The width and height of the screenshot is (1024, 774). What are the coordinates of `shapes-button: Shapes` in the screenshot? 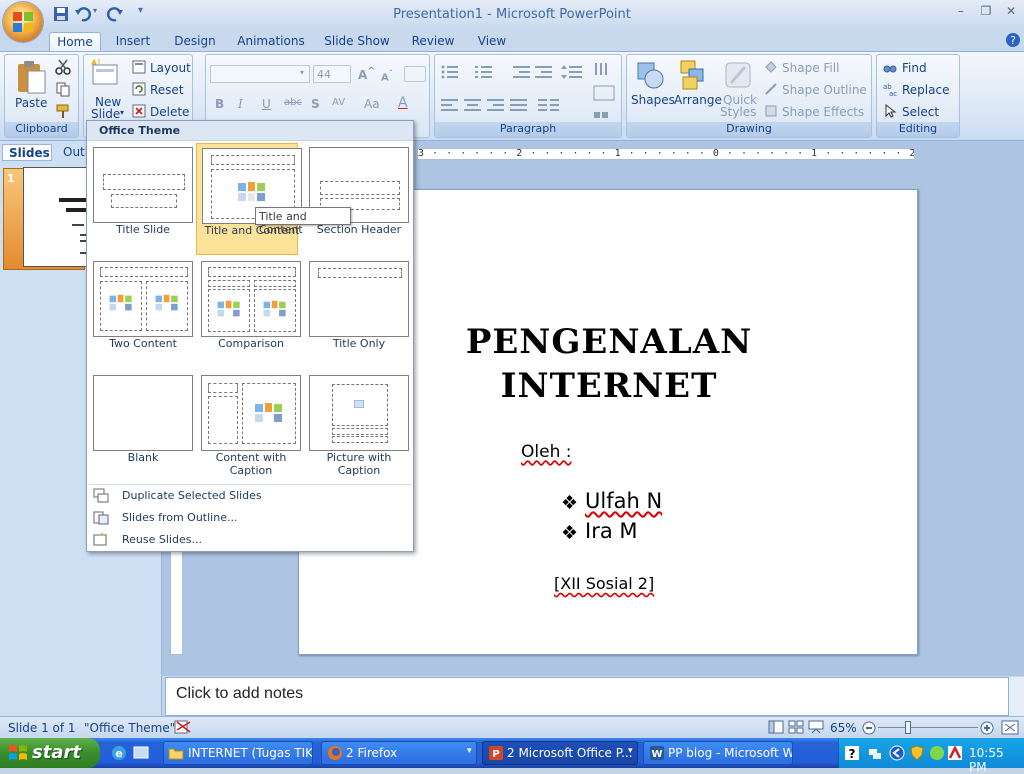 It's located at (653, 100).